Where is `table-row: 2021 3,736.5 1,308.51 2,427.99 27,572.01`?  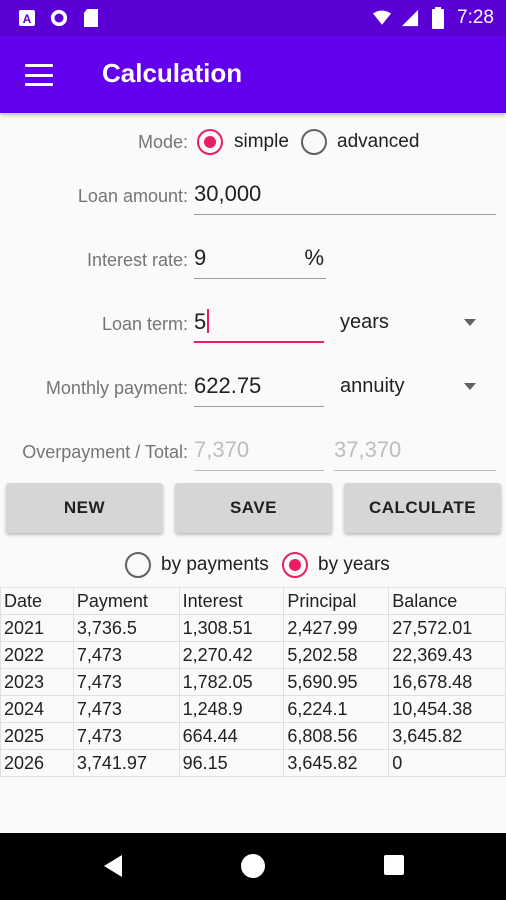
table-row: 2021 3,736.5 1,308.51 2,427.99 27,572.01 is located at coordinates (253, 628).